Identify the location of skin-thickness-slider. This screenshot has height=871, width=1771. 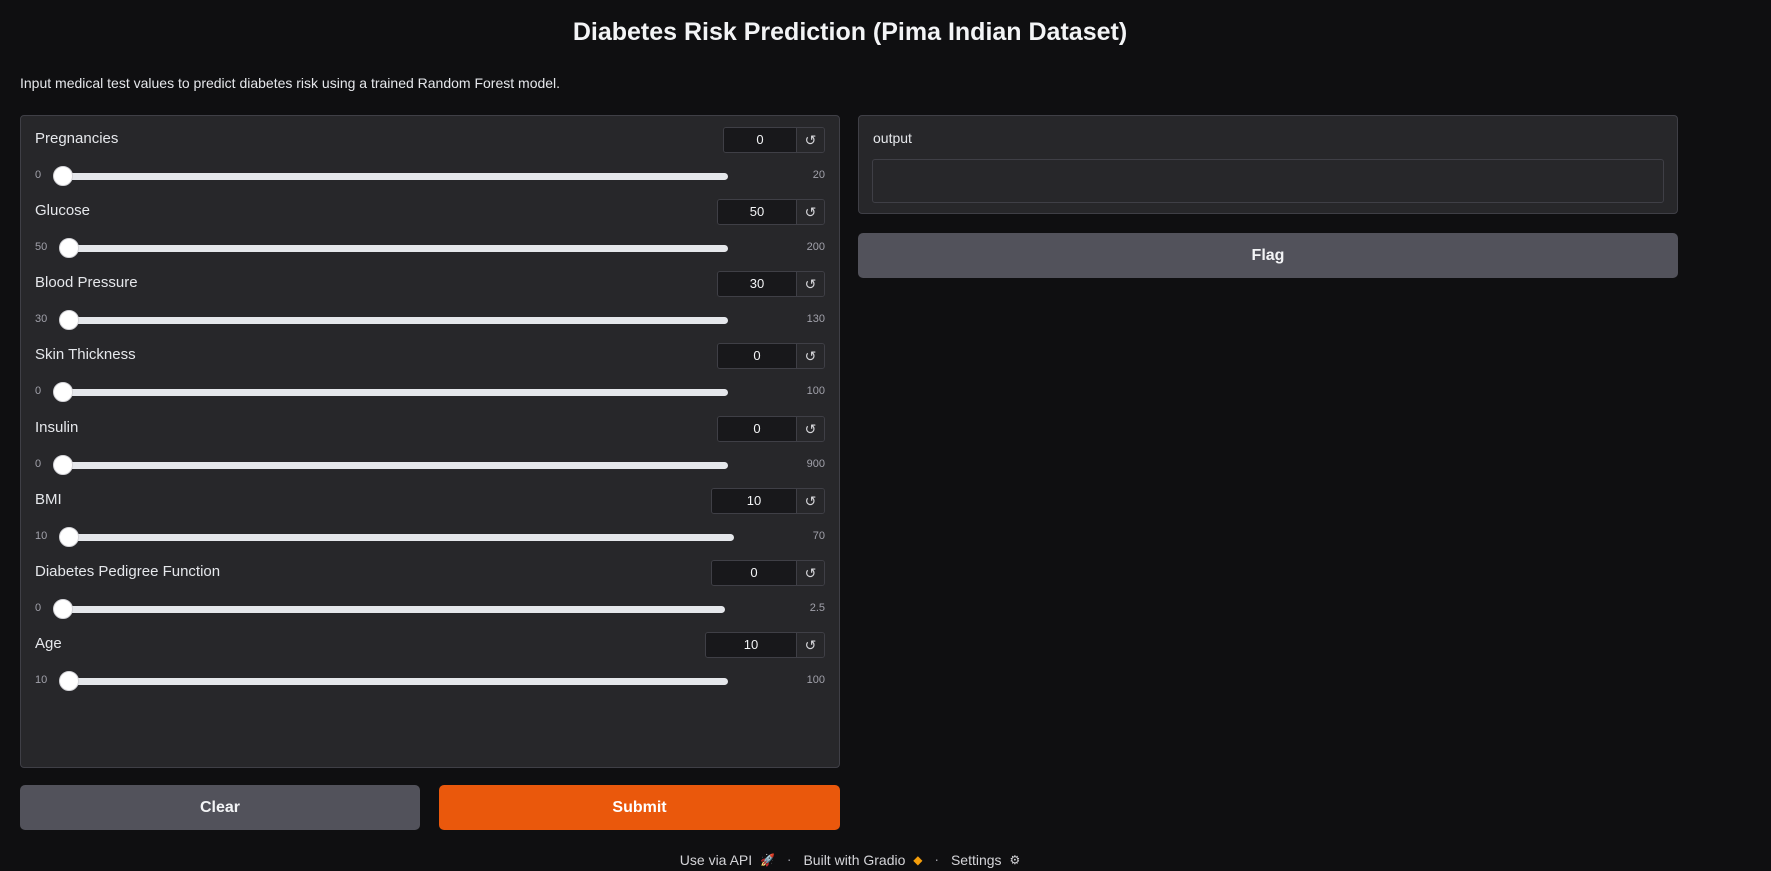
(390, 392).